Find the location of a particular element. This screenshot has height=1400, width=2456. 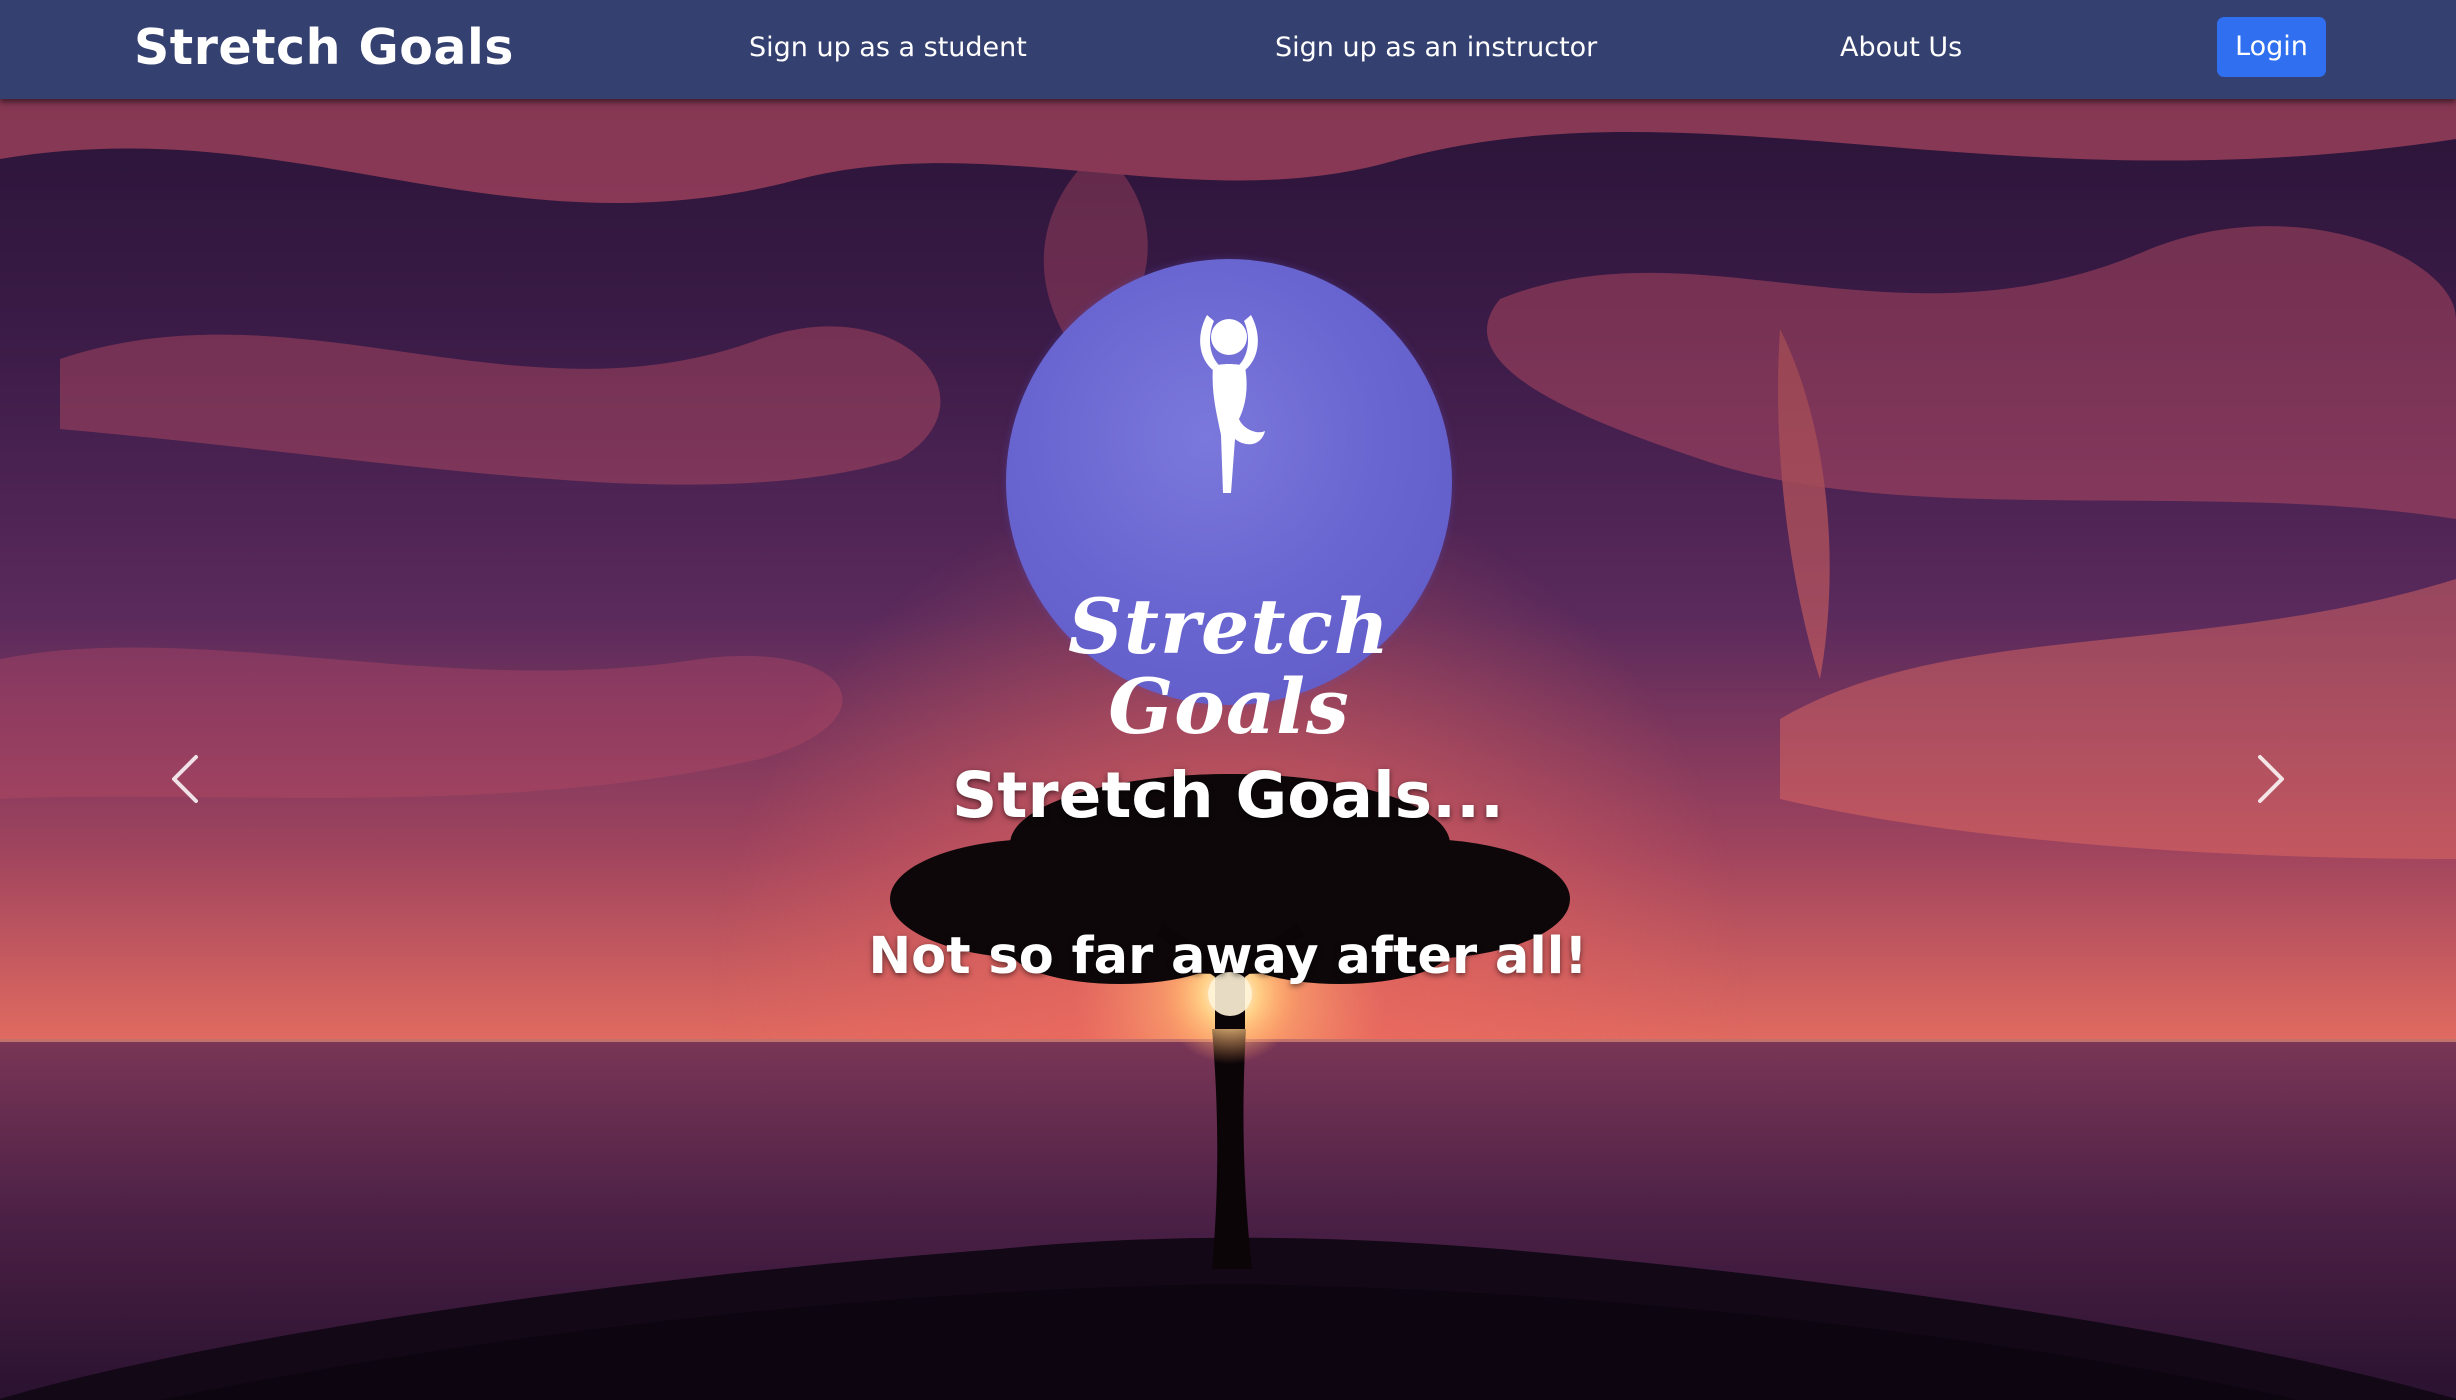

stretch-goals-logo: Stretch Goals is located at coordinates (1229, 503).